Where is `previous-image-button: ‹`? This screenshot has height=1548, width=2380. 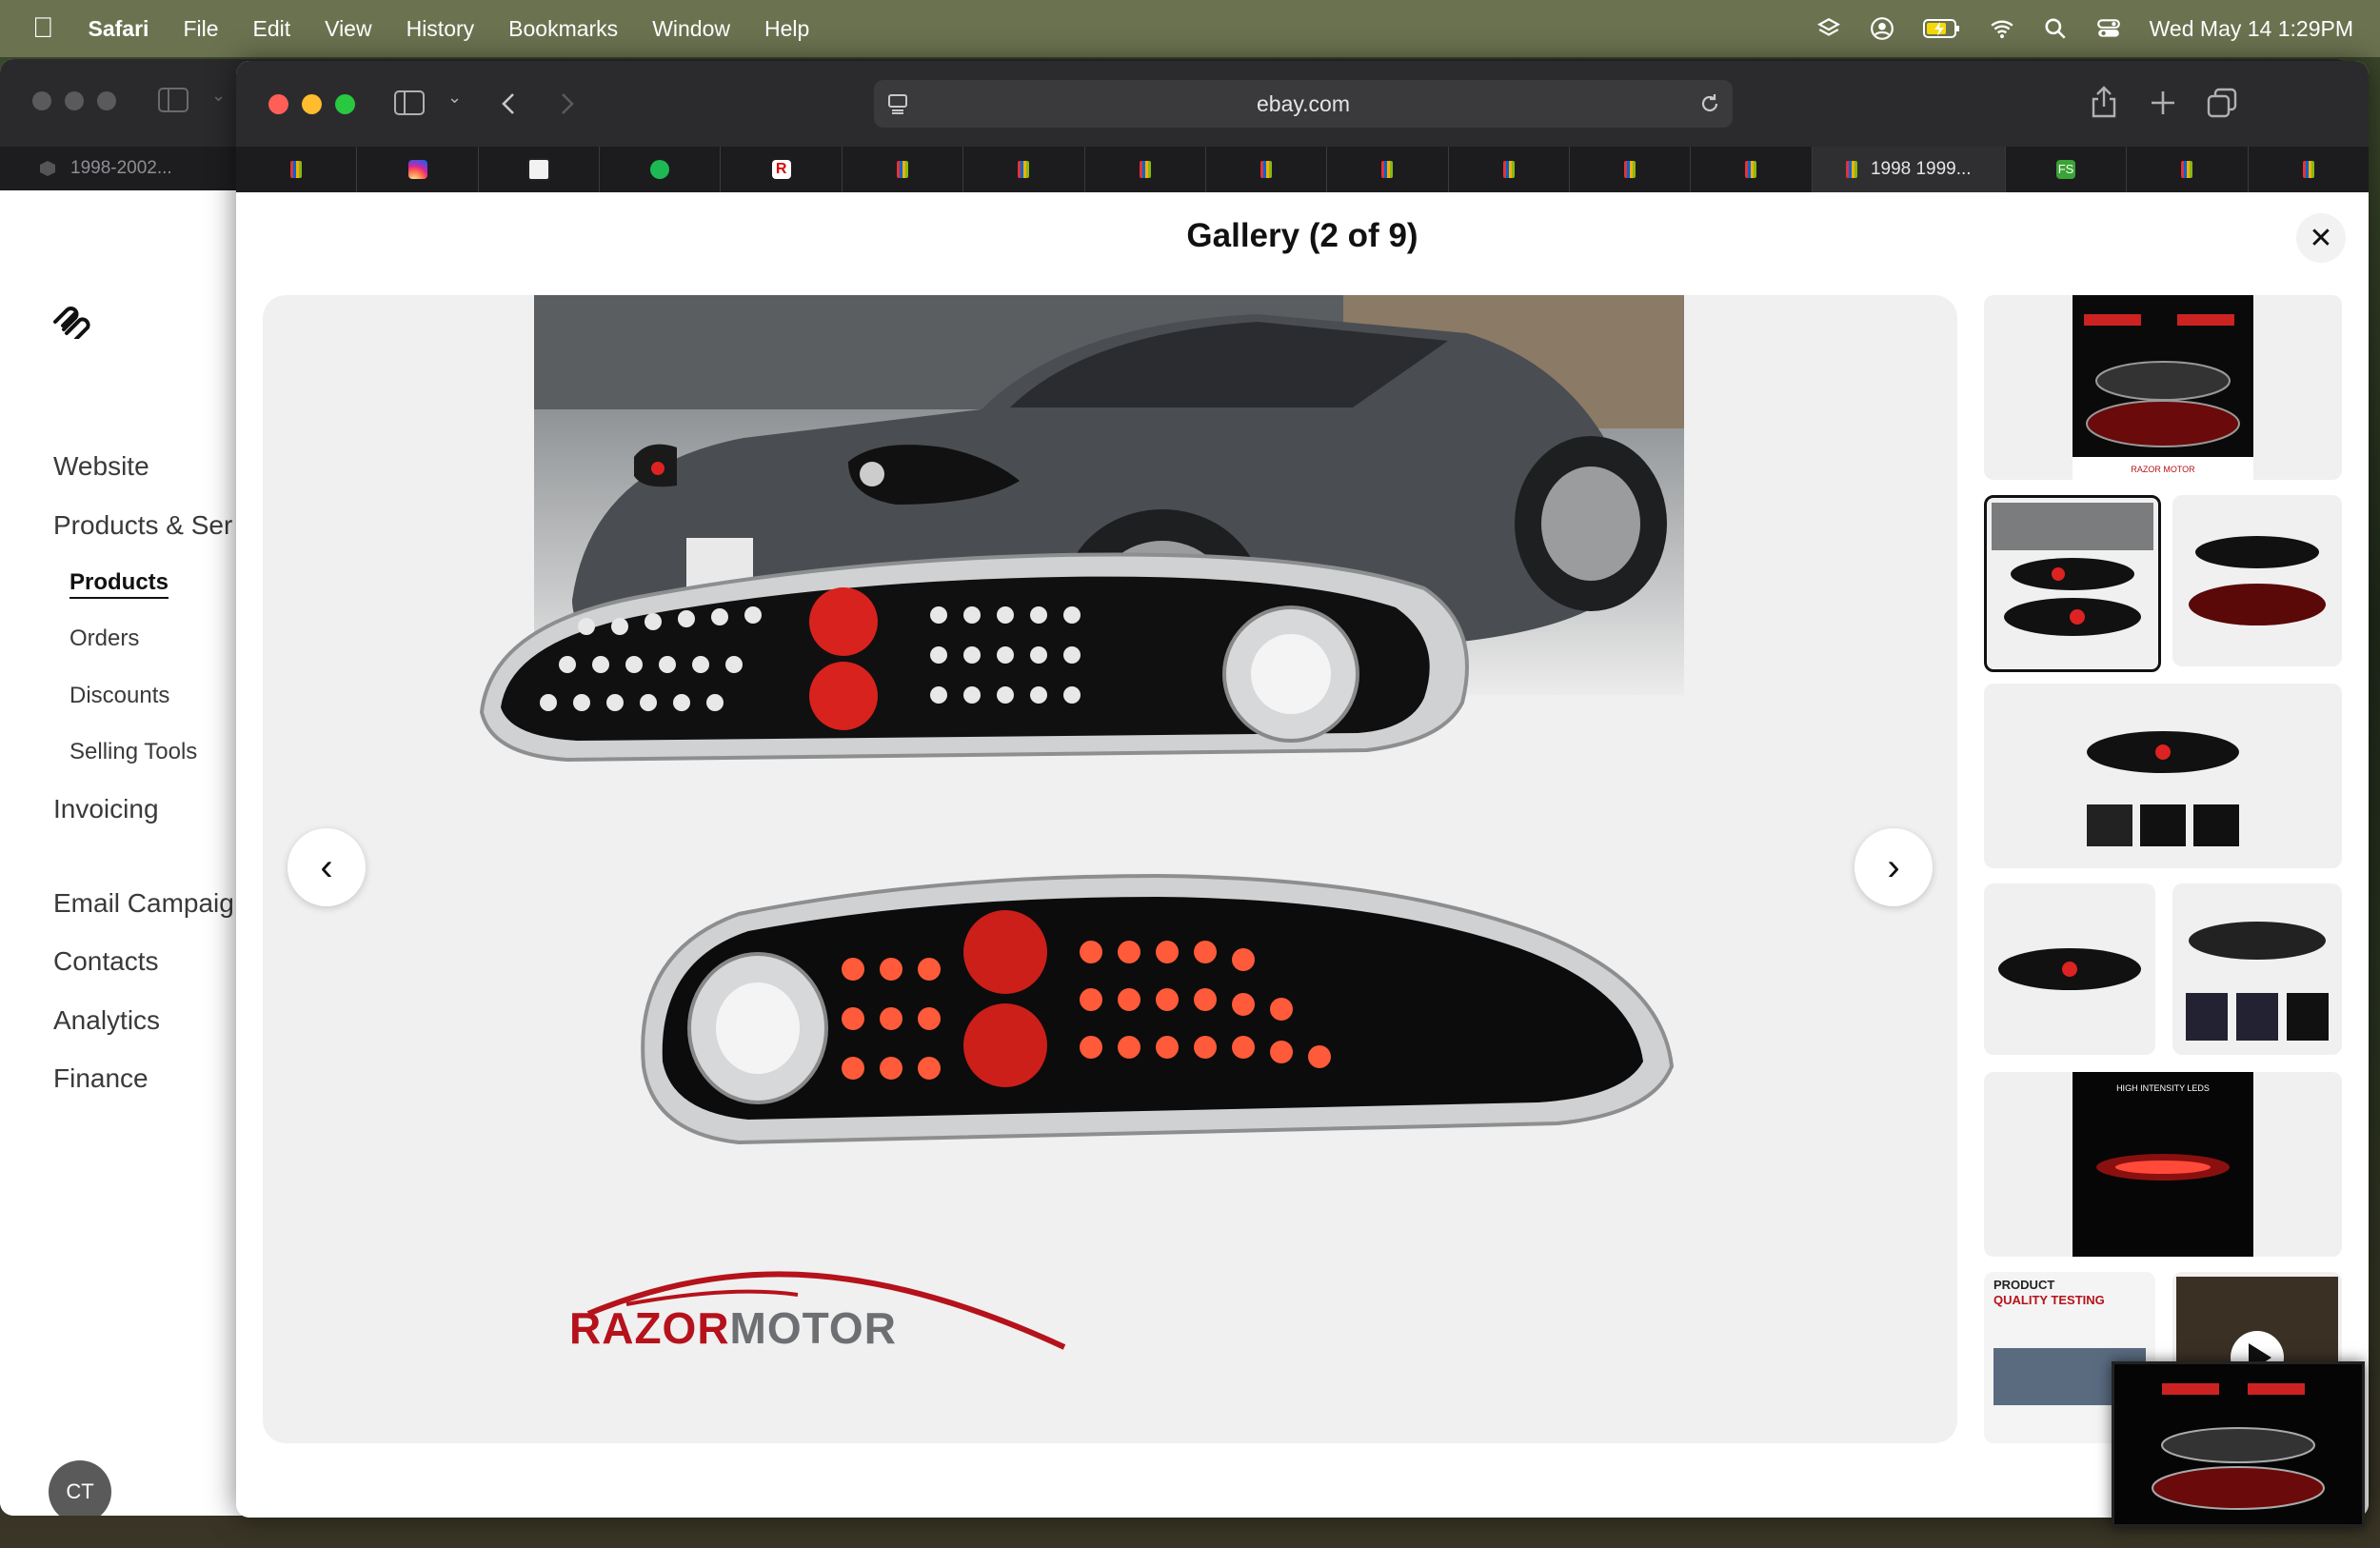
previous-image-button: ‹ is located at coordinates (327, 867).